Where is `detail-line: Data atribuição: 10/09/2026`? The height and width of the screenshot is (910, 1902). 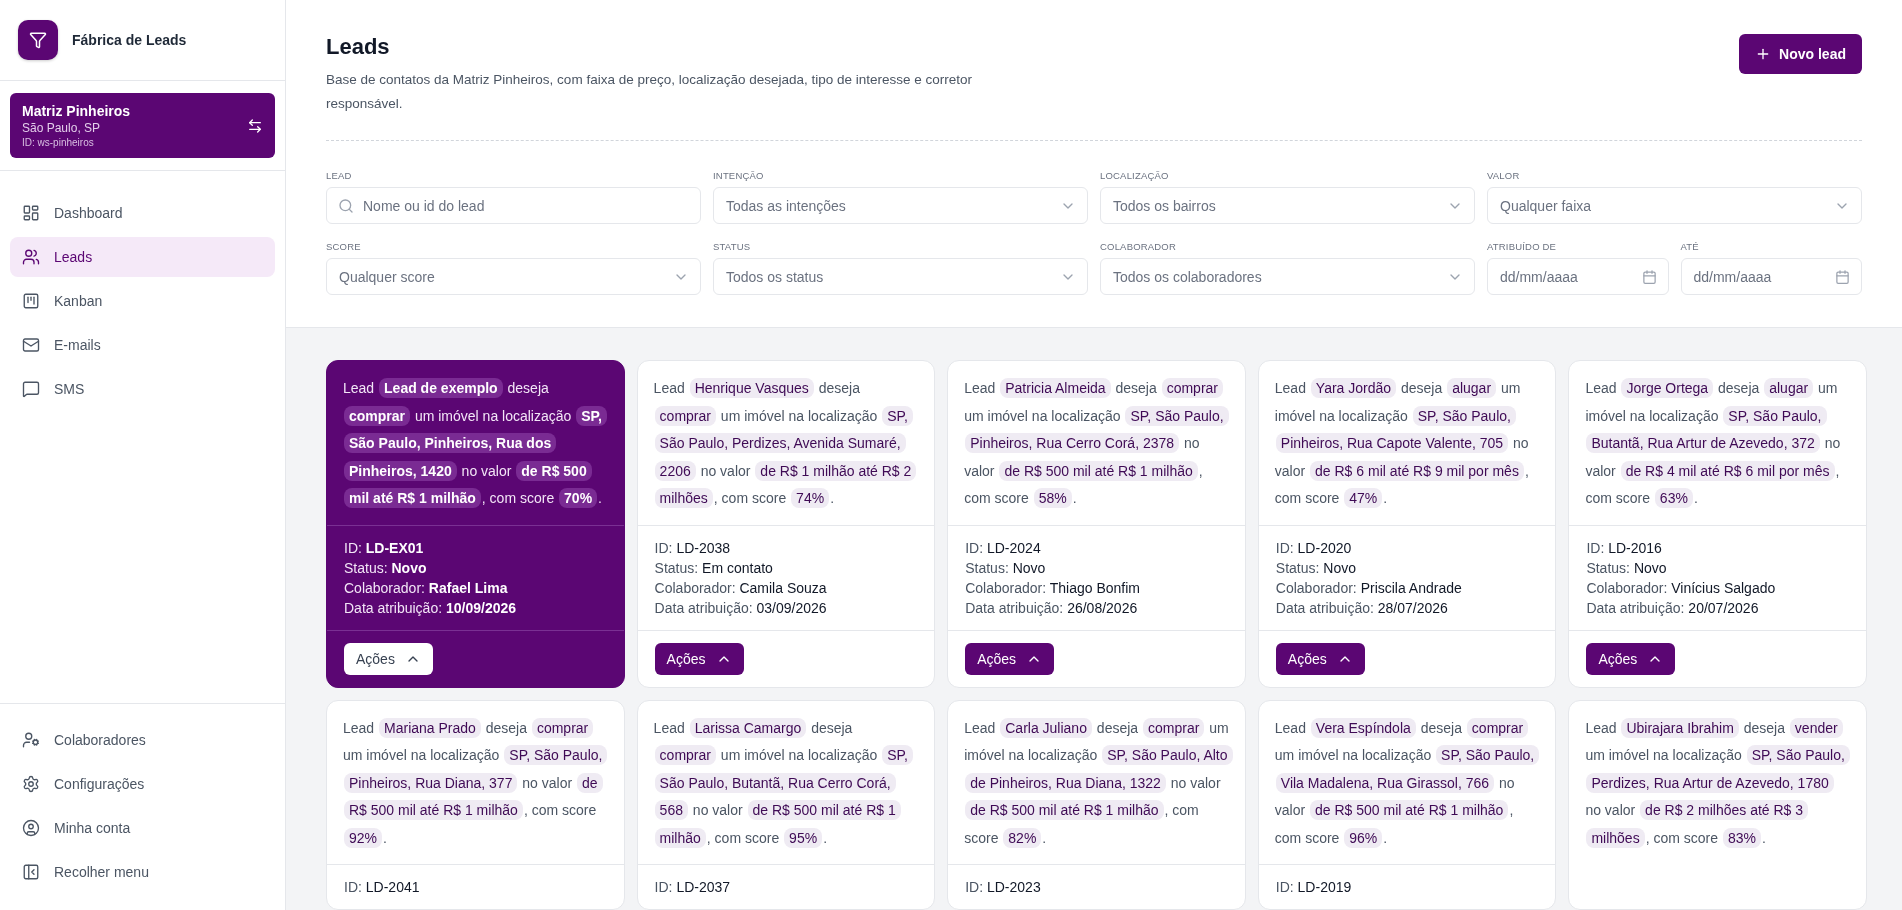 detail-line: Data atribuição: 10/09/2026 is located at coordinates (431, 608).